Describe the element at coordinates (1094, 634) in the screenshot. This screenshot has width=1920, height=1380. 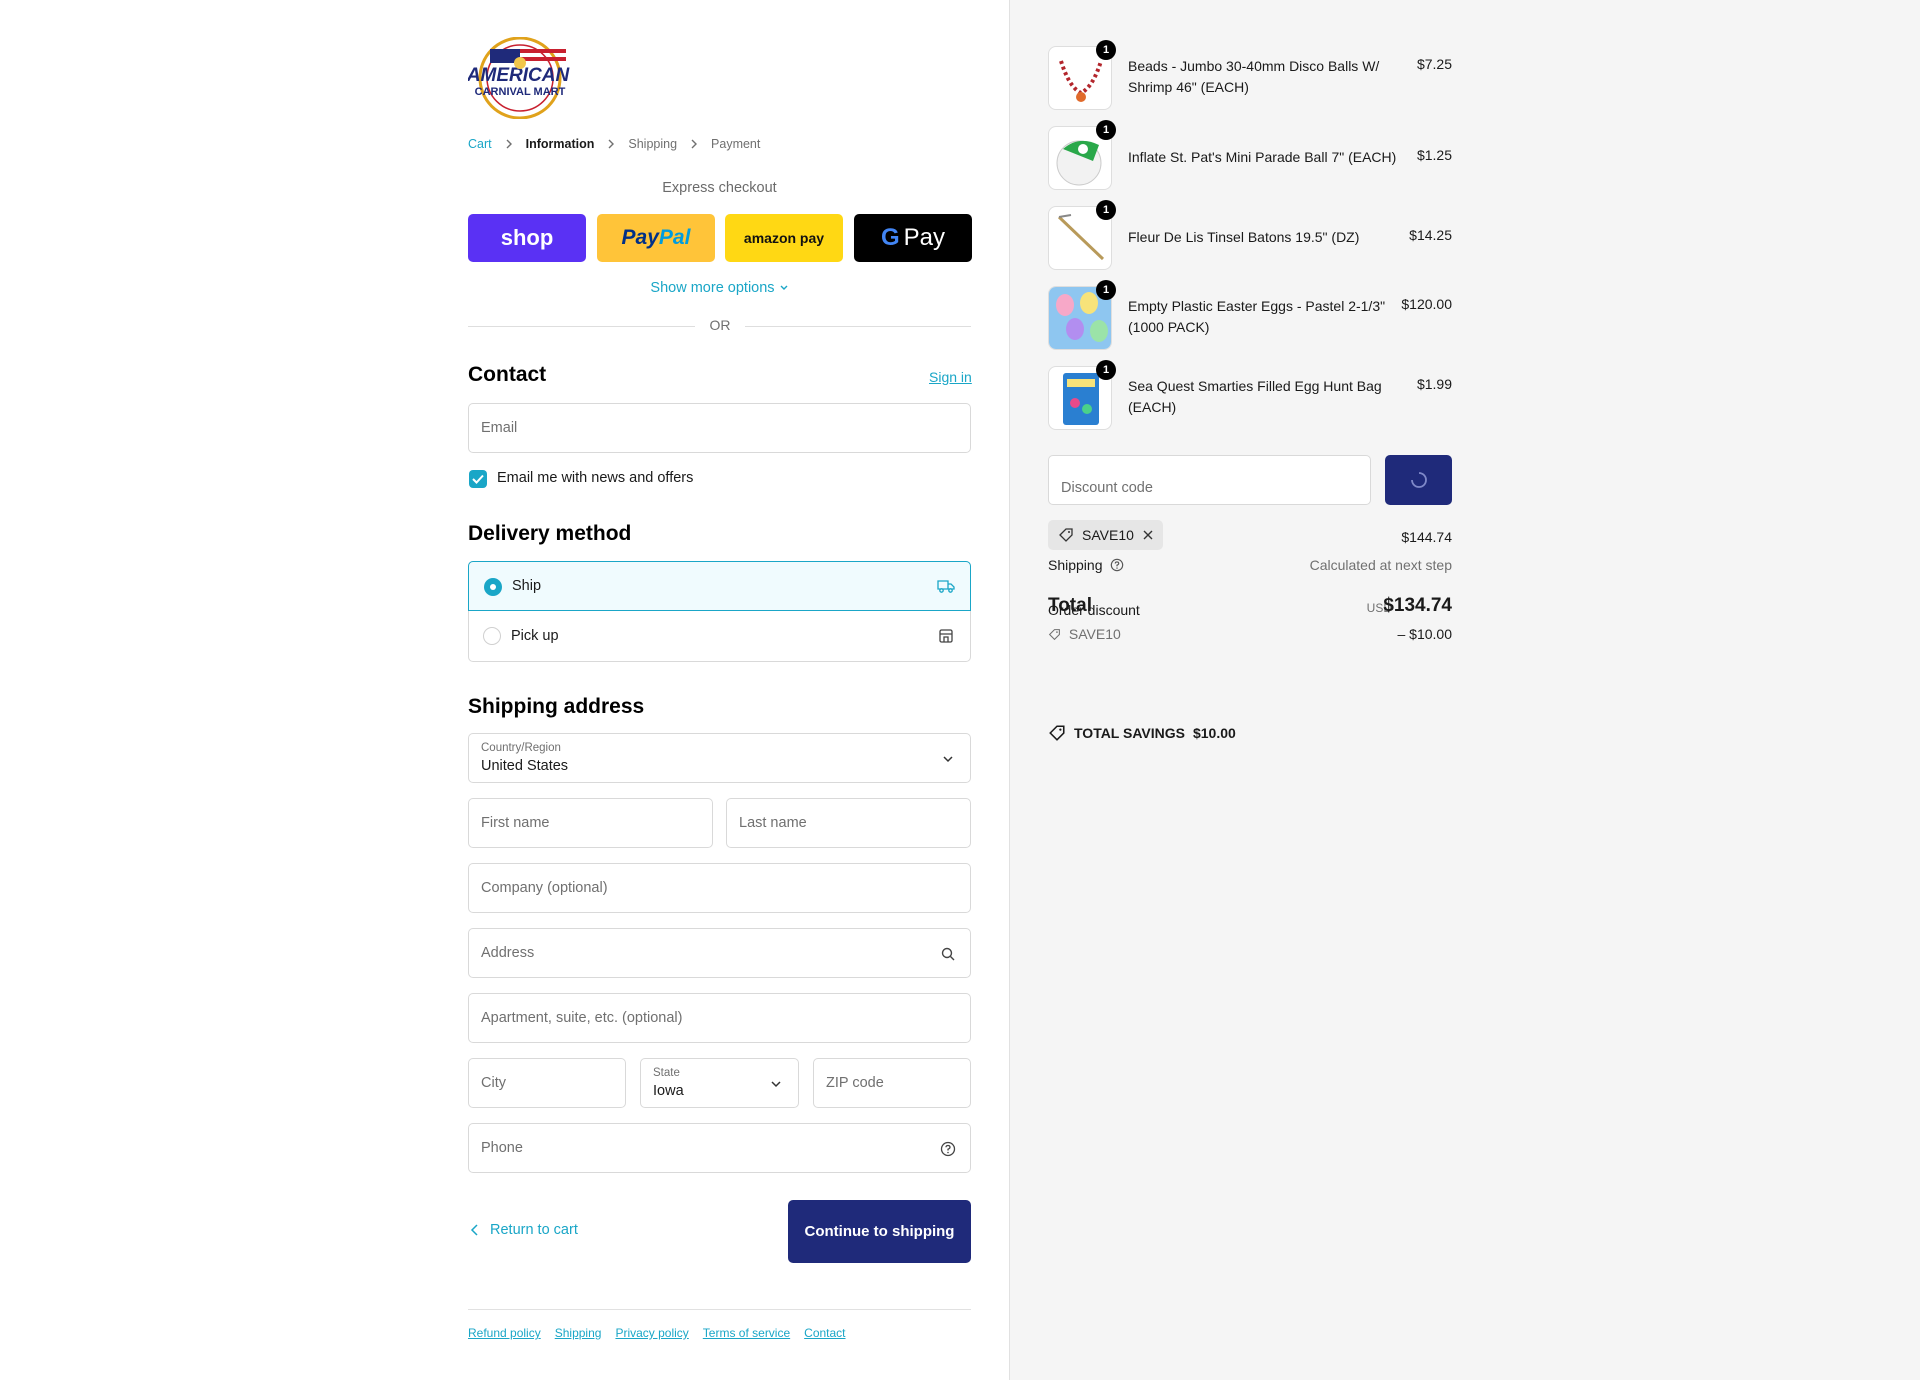
I see `discount-code-label: SAVE10` at that location.